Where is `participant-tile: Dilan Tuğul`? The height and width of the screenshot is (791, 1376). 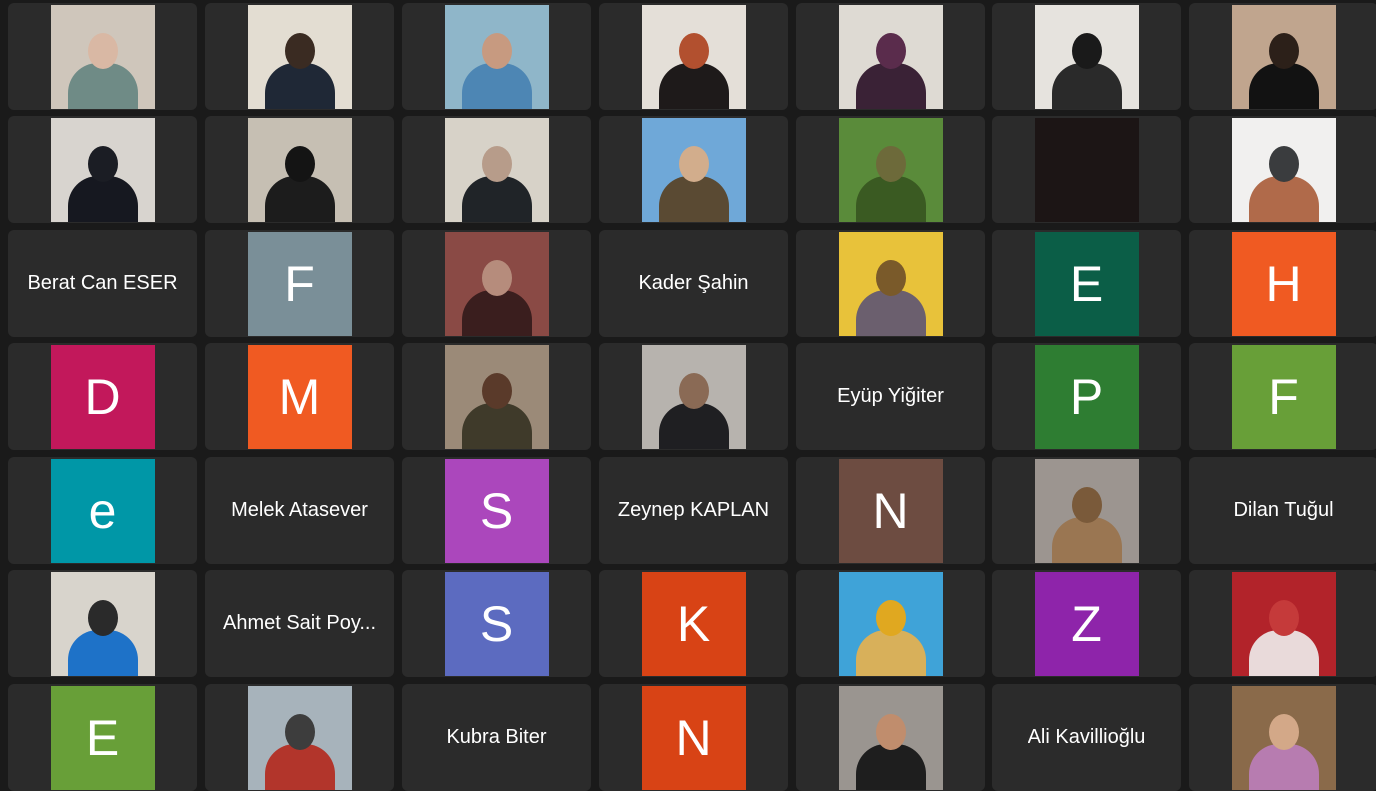
participant-tile: Dilan Tuğul is located at coordinates (1282, 510).